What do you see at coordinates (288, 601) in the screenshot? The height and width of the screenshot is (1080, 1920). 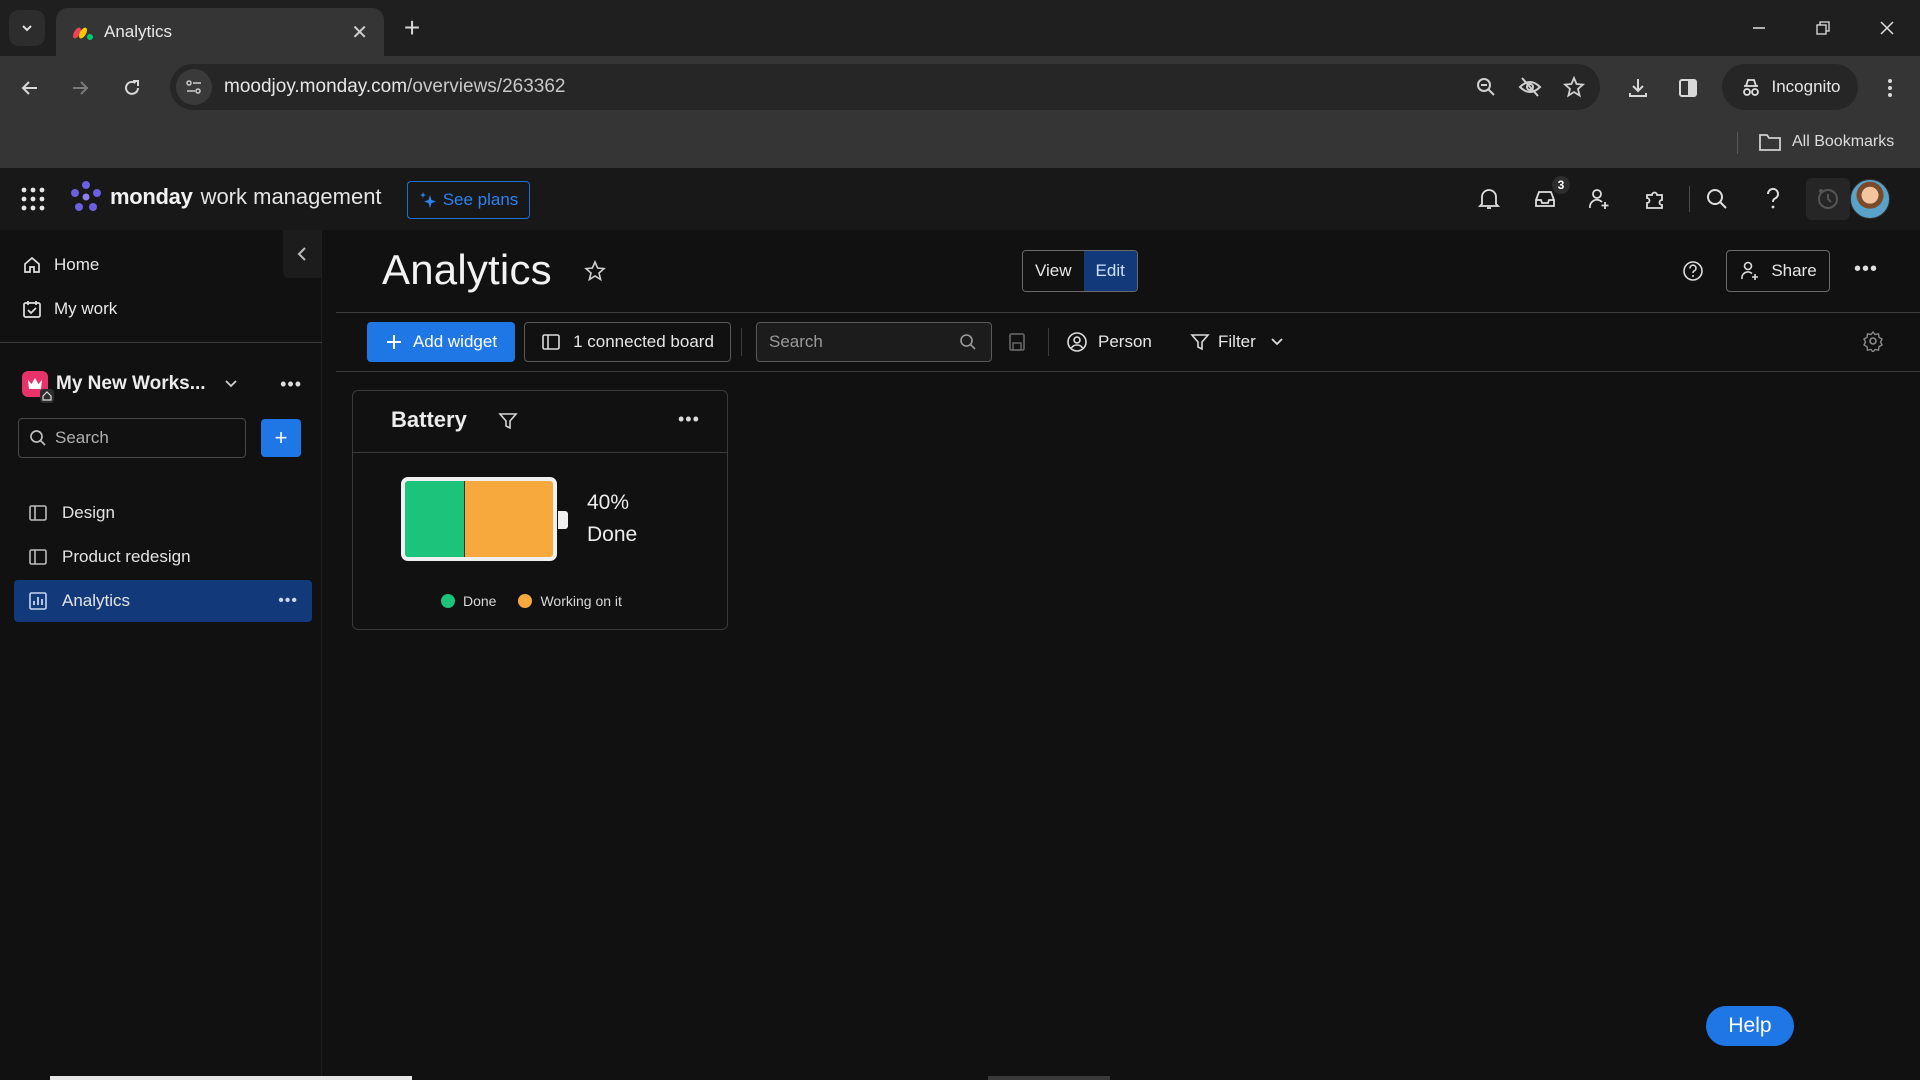 I see `board-more-button: •••` at bounding box center [288, 601].